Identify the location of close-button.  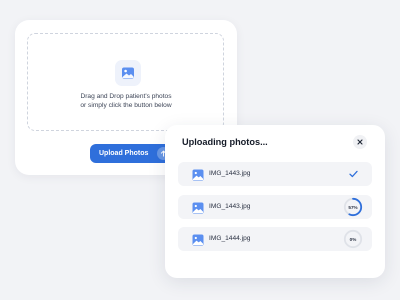
(360, 142).